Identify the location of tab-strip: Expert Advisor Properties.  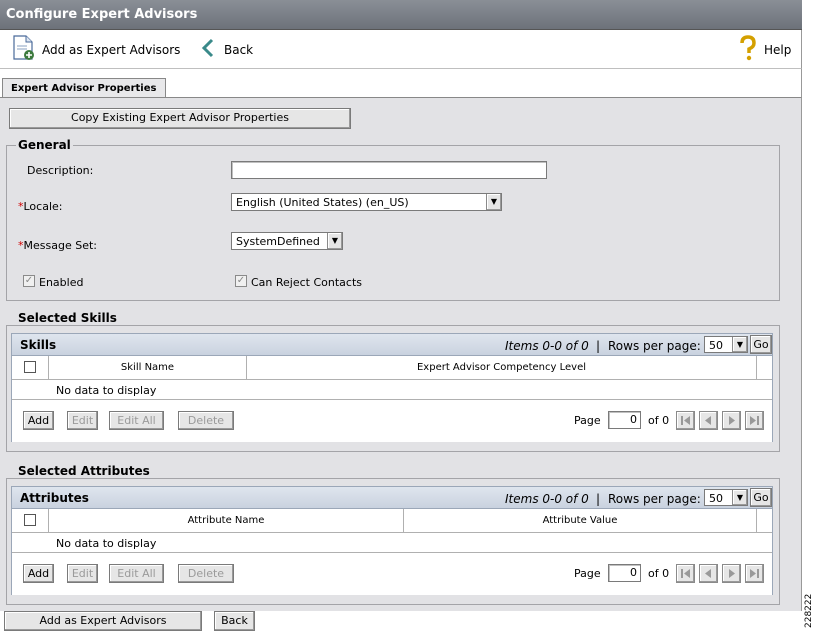
(401, 83).